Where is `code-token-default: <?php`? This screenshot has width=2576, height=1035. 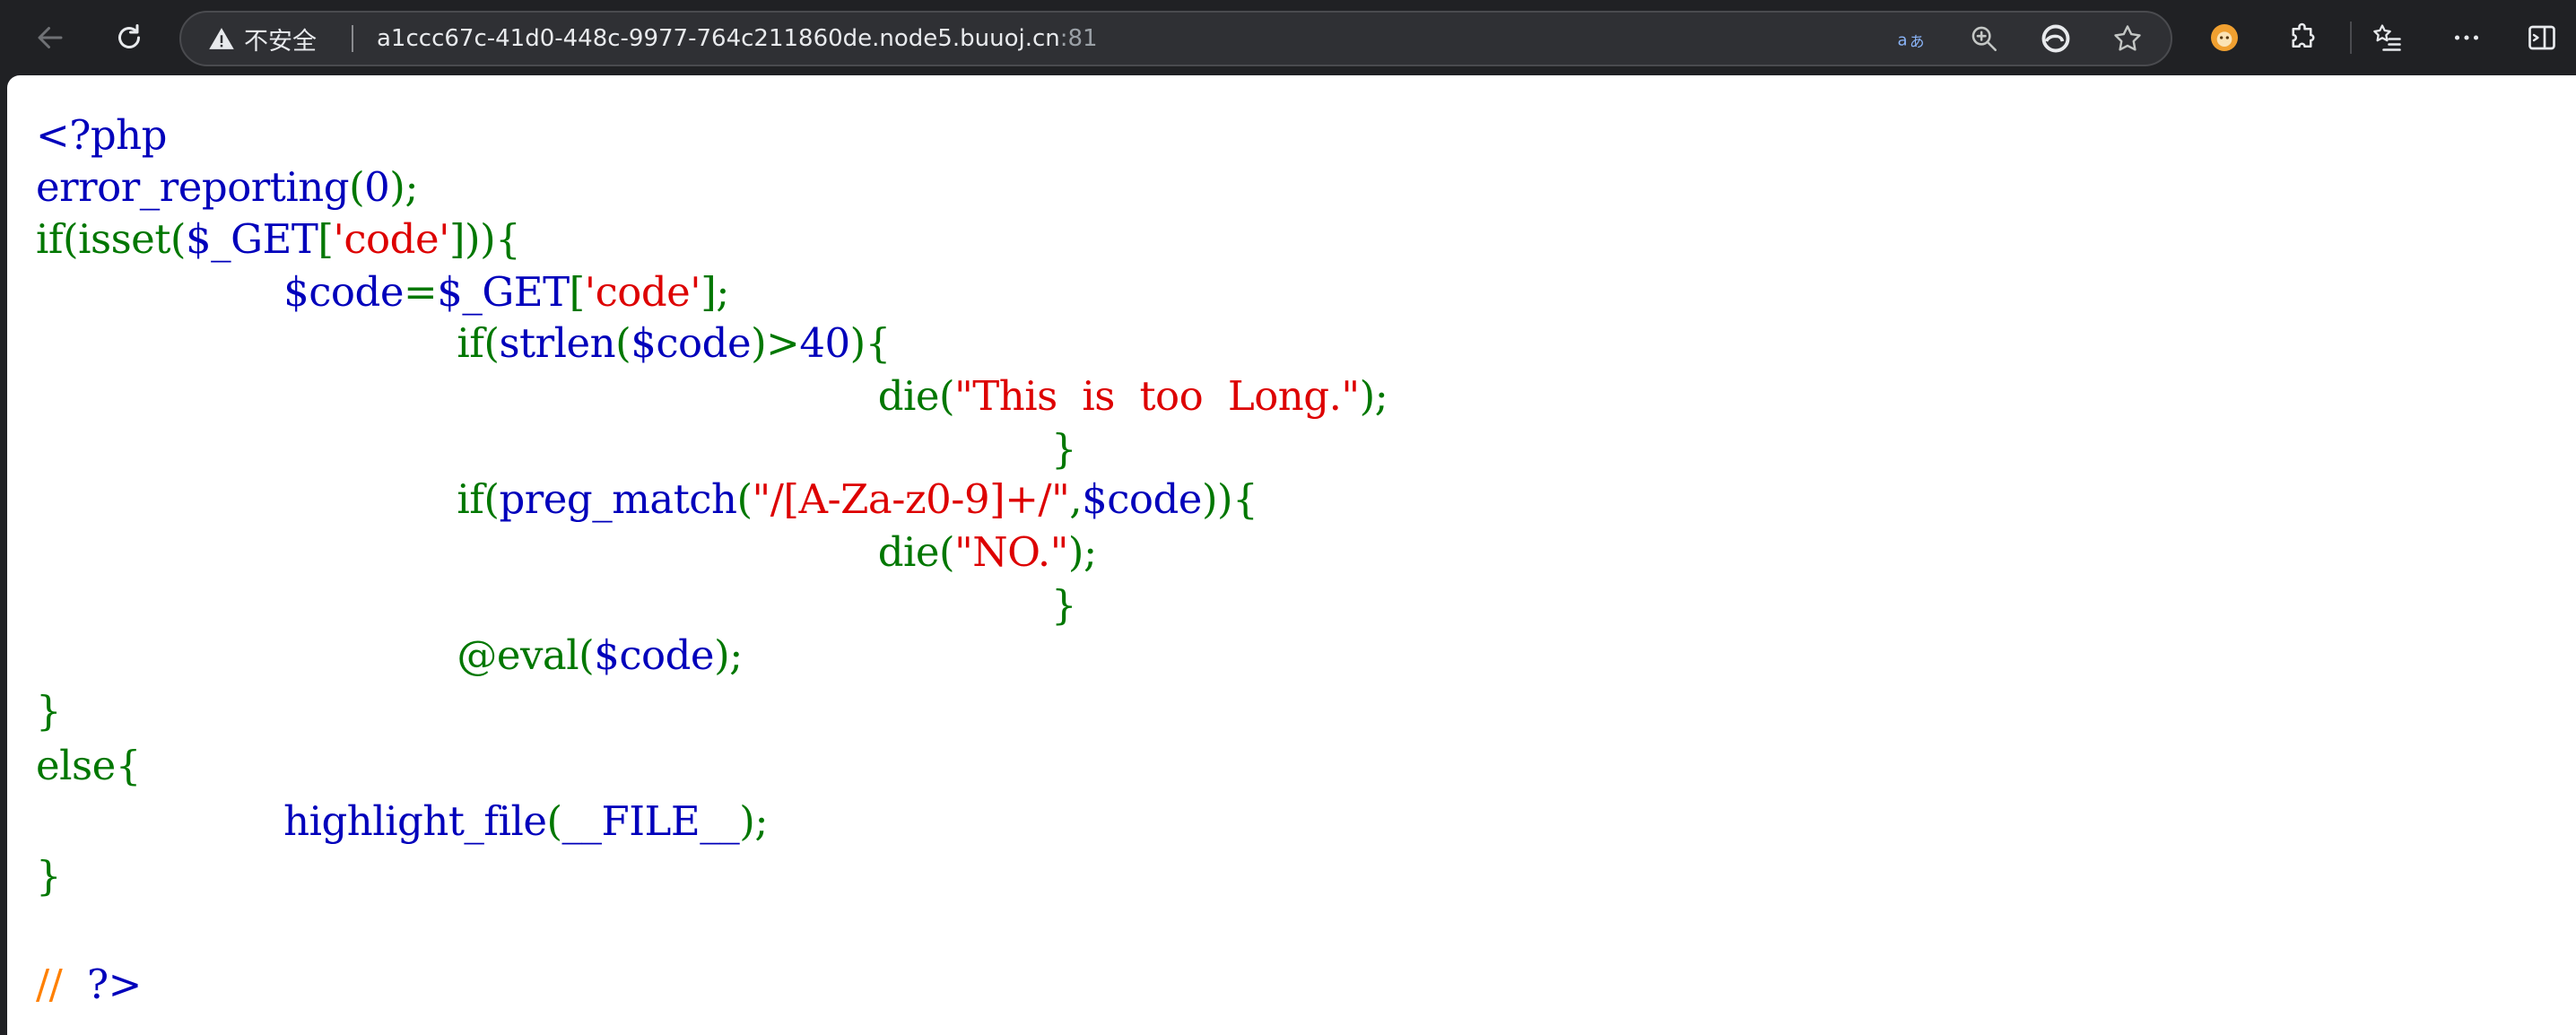 code-token-default: <?php is located at coordinates (101, 135).